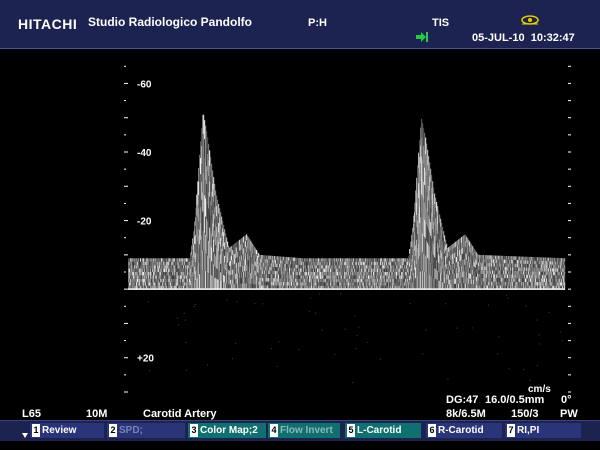  What do you see at coordinates (566, 400) in the screenshot?
I see `angle-value: 0°` at bounding box center [566, 400].